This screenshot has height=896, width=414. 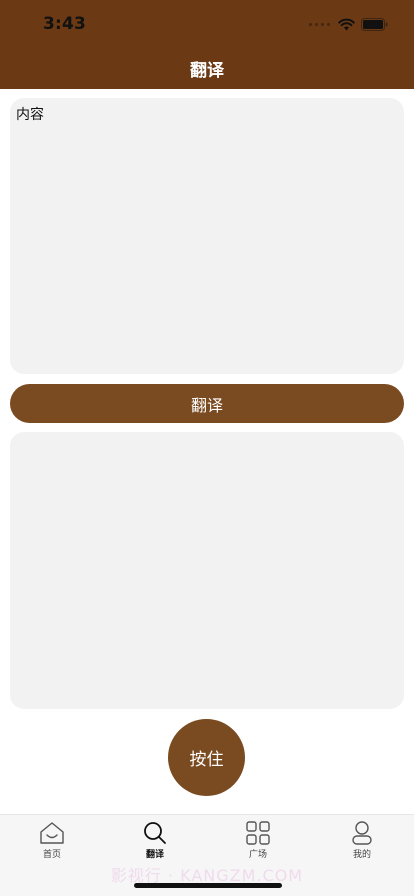 What do you see at coordinates (362, 833) in the screenshot?
I see `profile-icon` at bounding box center [362, 833].